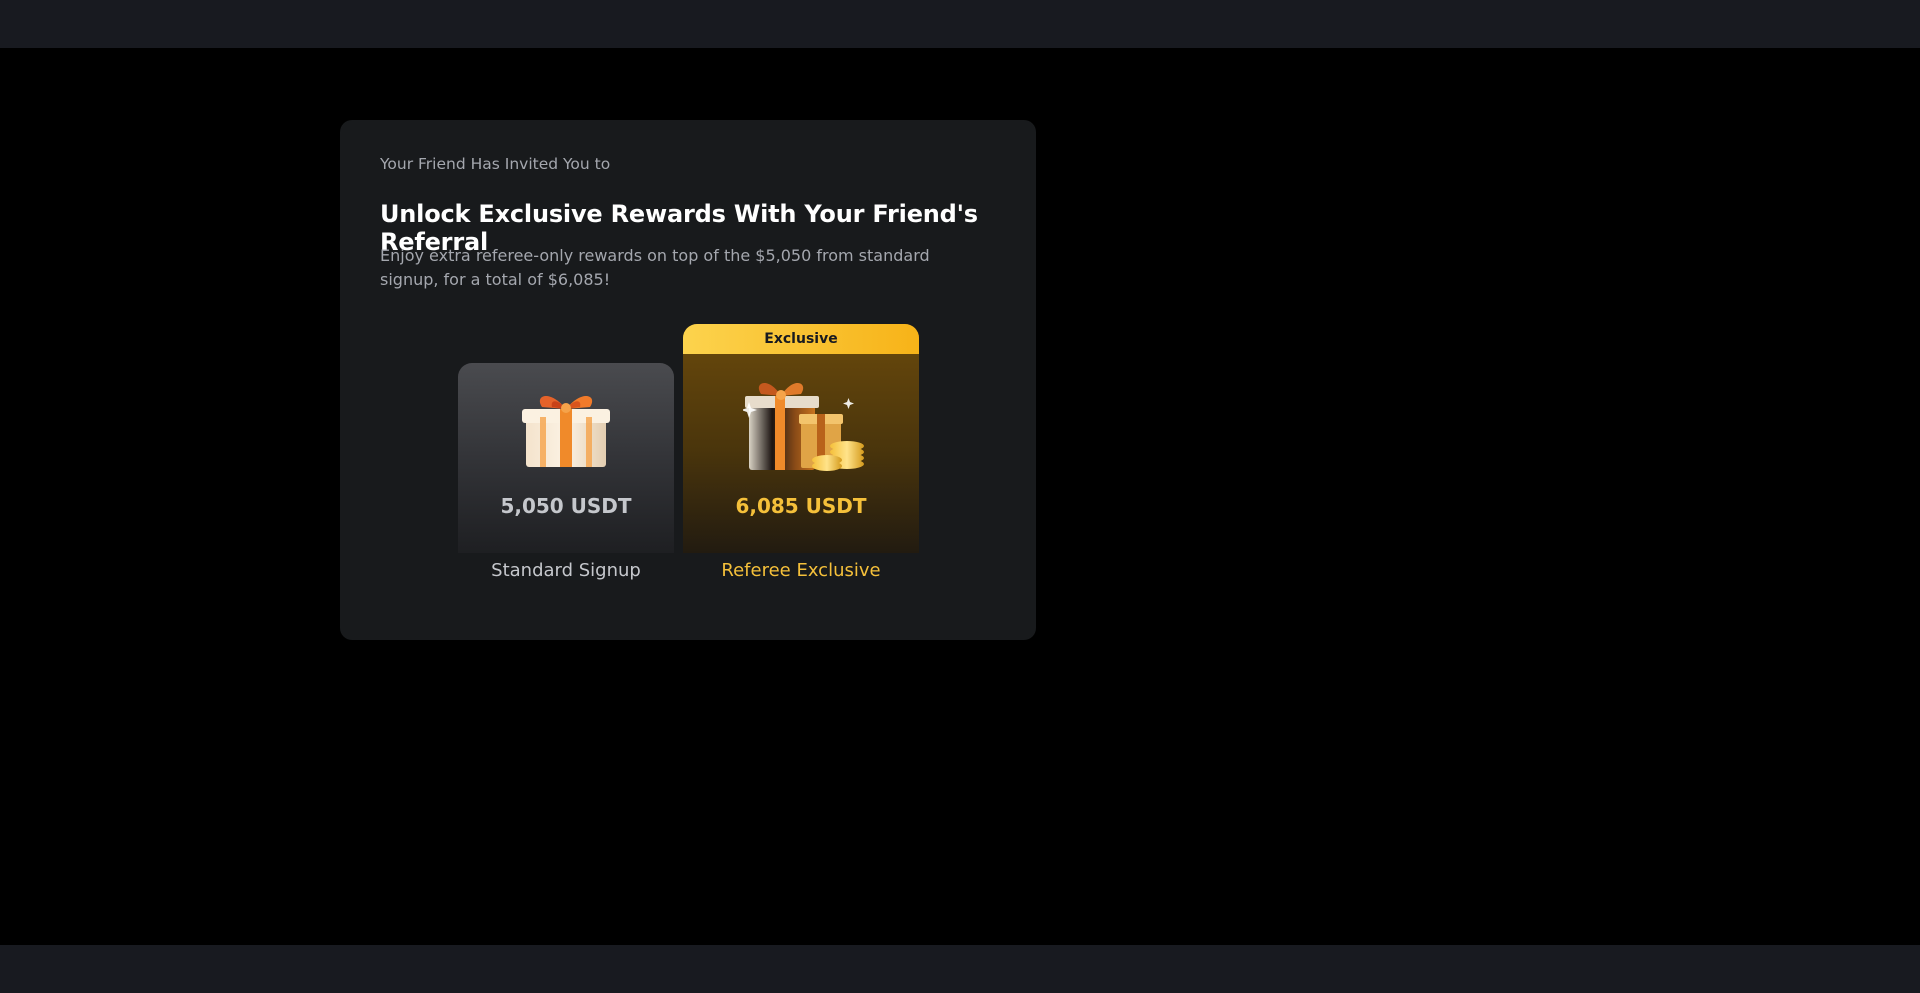  I want to click on invite-eyebrow: Your Friend Has Invited You to, so click(495, 164).